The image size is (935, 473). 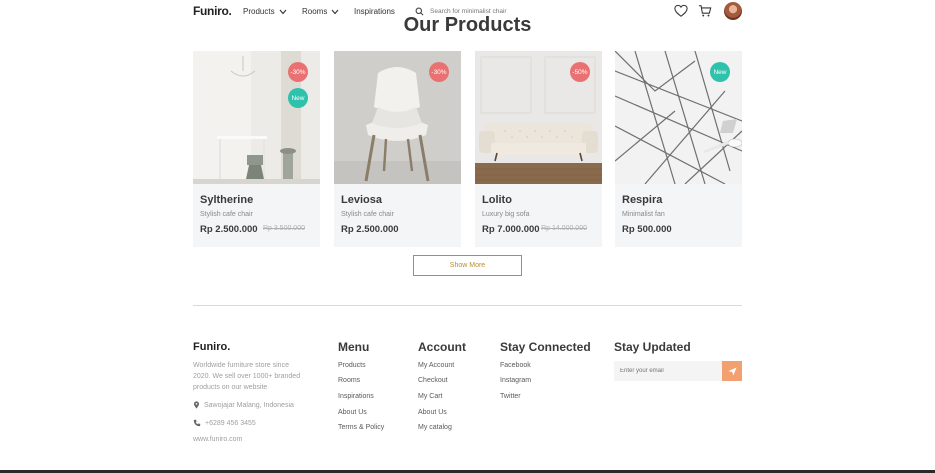 I want to click on heart-icon, so click(x=681, y=11).